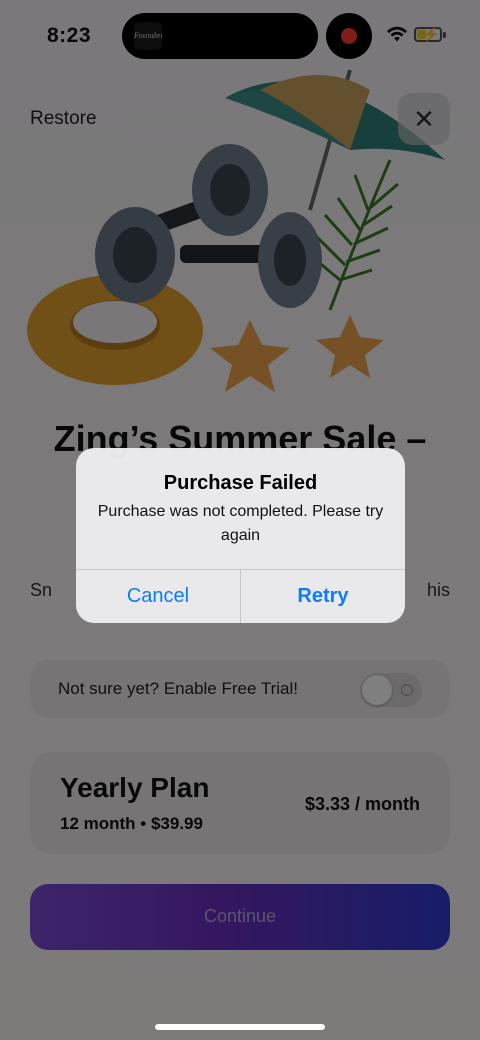 This screenshot has height=1040, width=480. What do you see at coordinates (323, 596) in the screenshot?
I see `retry-button: Retry` at bounding box center [323, 596].